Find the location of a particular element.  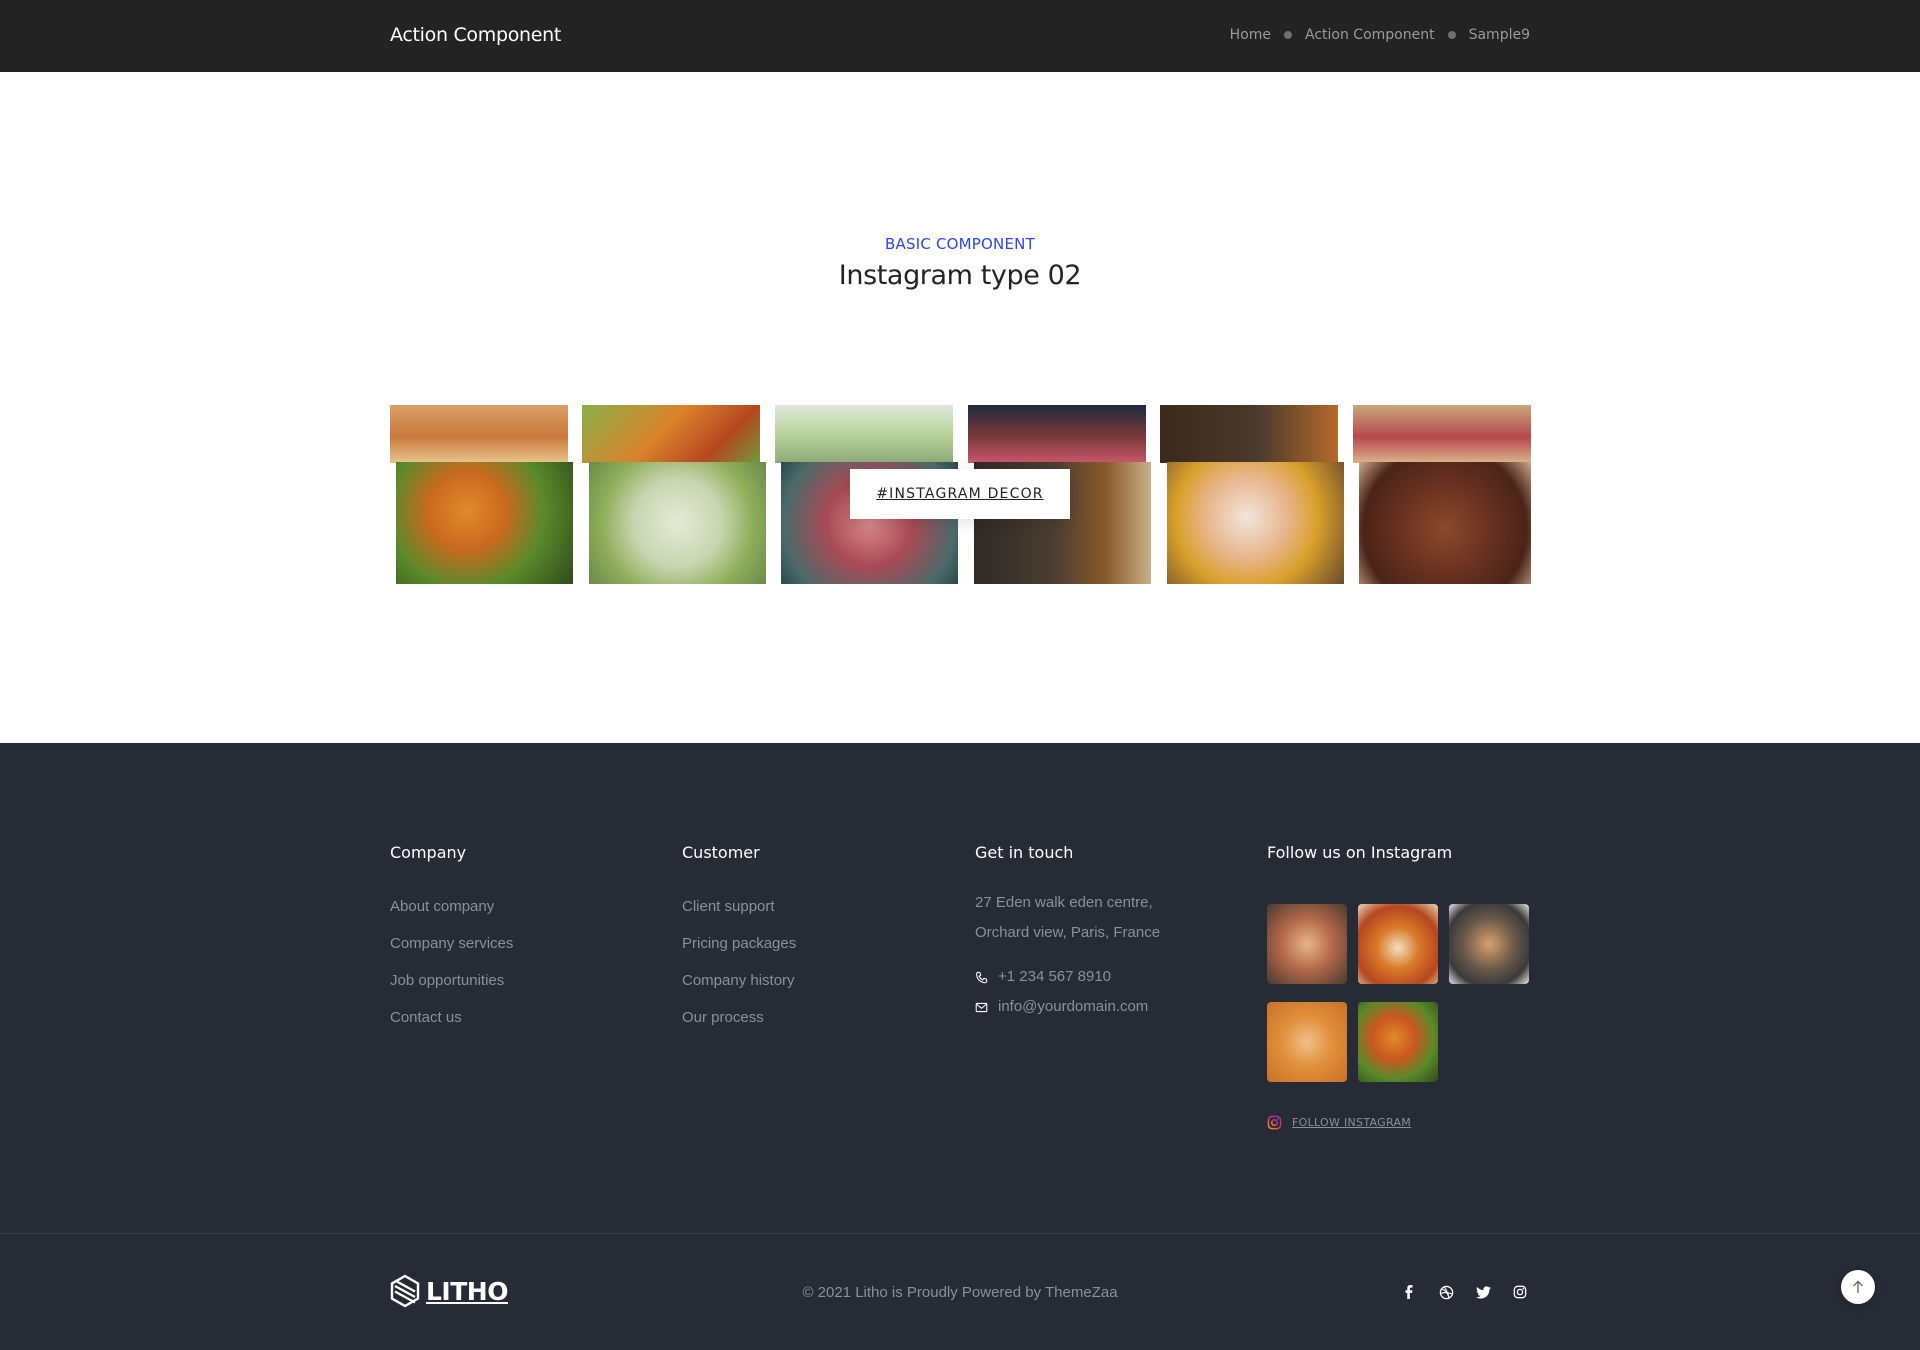

footer-divider is located at coordinates (960, 1233).